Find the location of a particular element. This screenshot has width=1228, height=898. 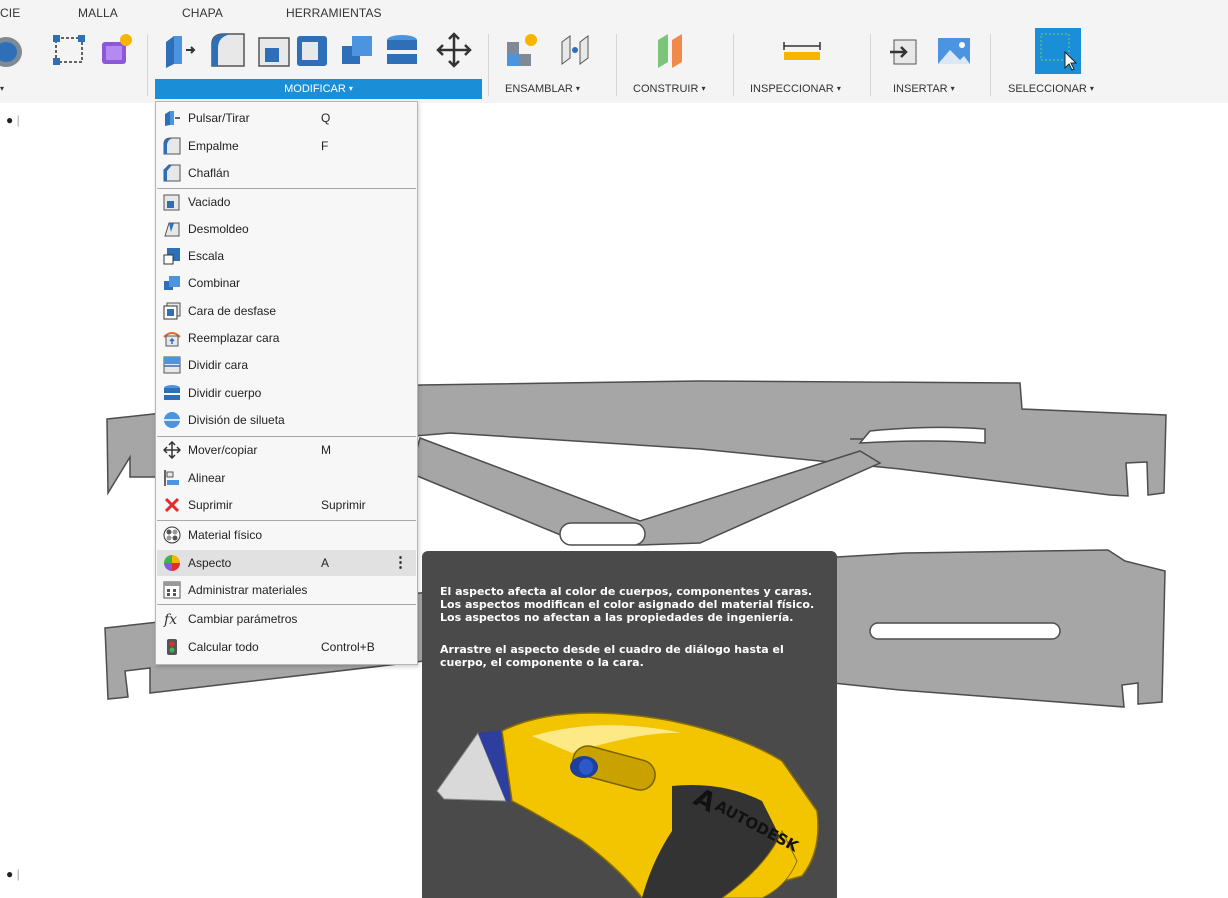

menu-item-suprimir: Suprimir Suprimir is located at coordinates (286, 505).